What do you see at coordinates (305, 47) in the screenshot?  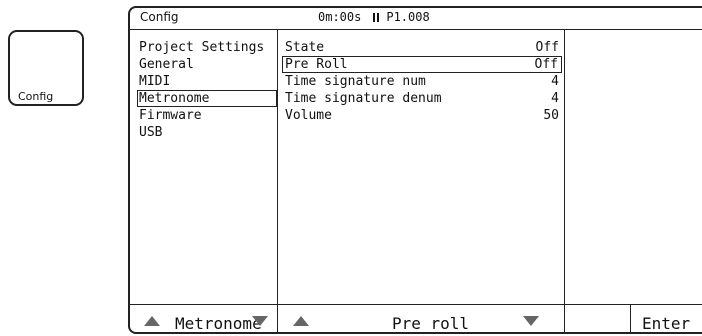 I see `param-label: State` at bounding box center [305, 47].